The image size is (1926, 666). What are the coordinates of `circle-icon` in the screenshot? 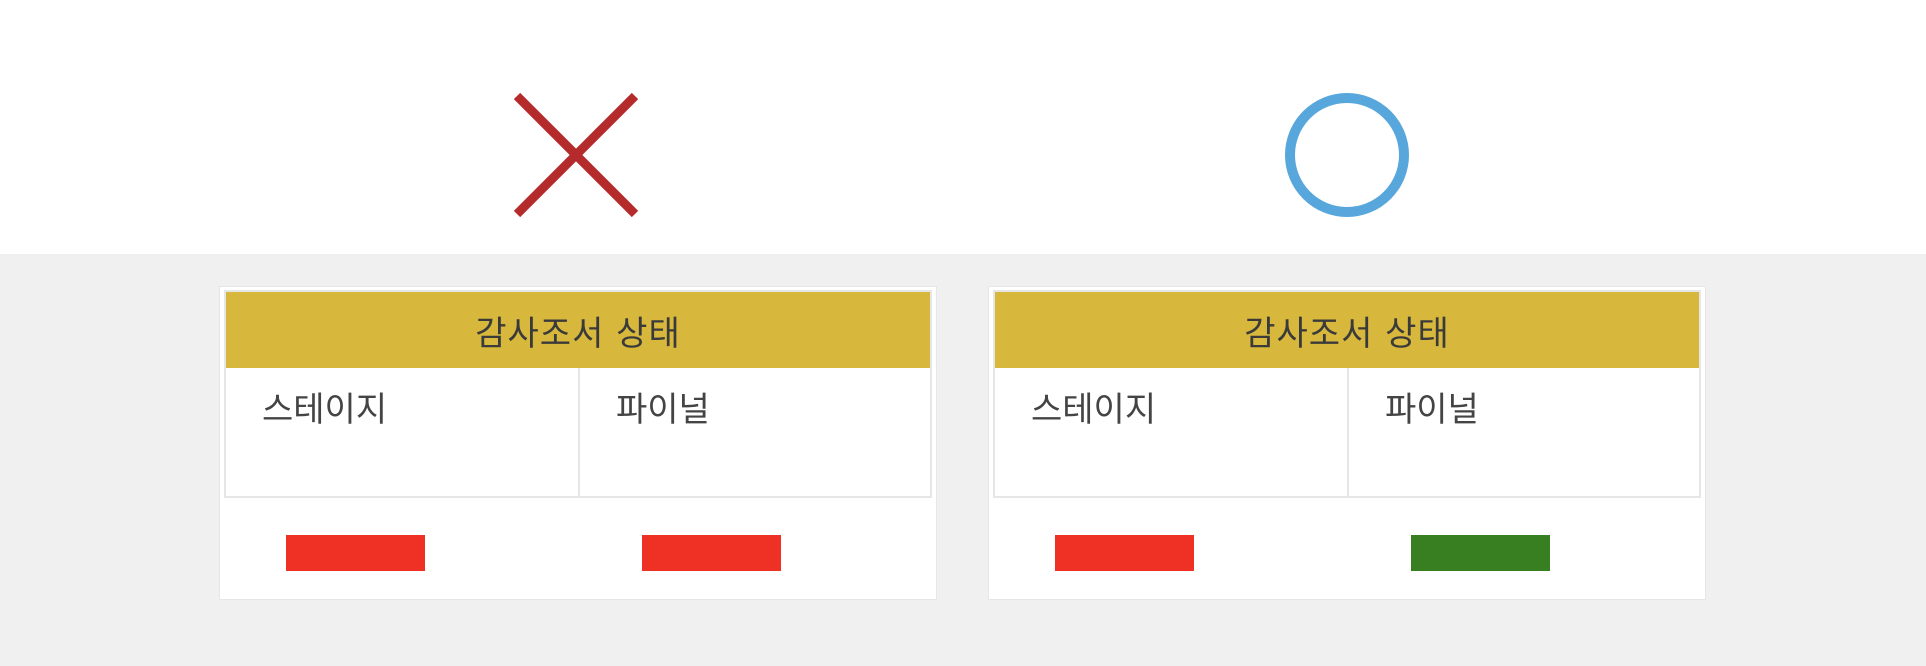 It's located at (1347, 155).